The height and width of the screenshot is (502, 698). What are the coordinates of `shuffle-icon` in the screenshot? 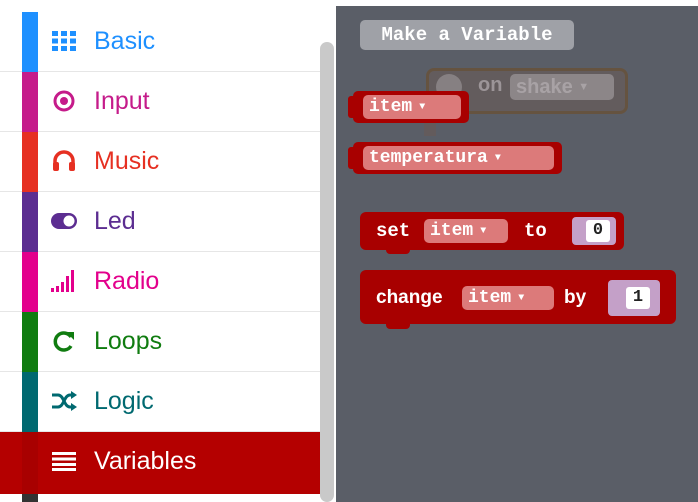 It's located at (64, 401).